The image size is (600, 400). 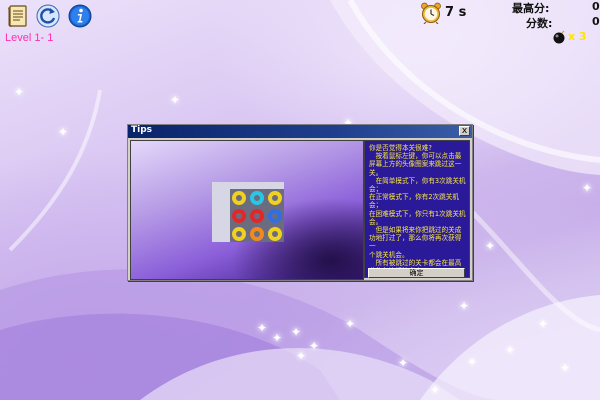 What do you see at coordinates (431, 13) in the screenshot?
I see `alarm-clock-icon` at bounding box center [431, 13].